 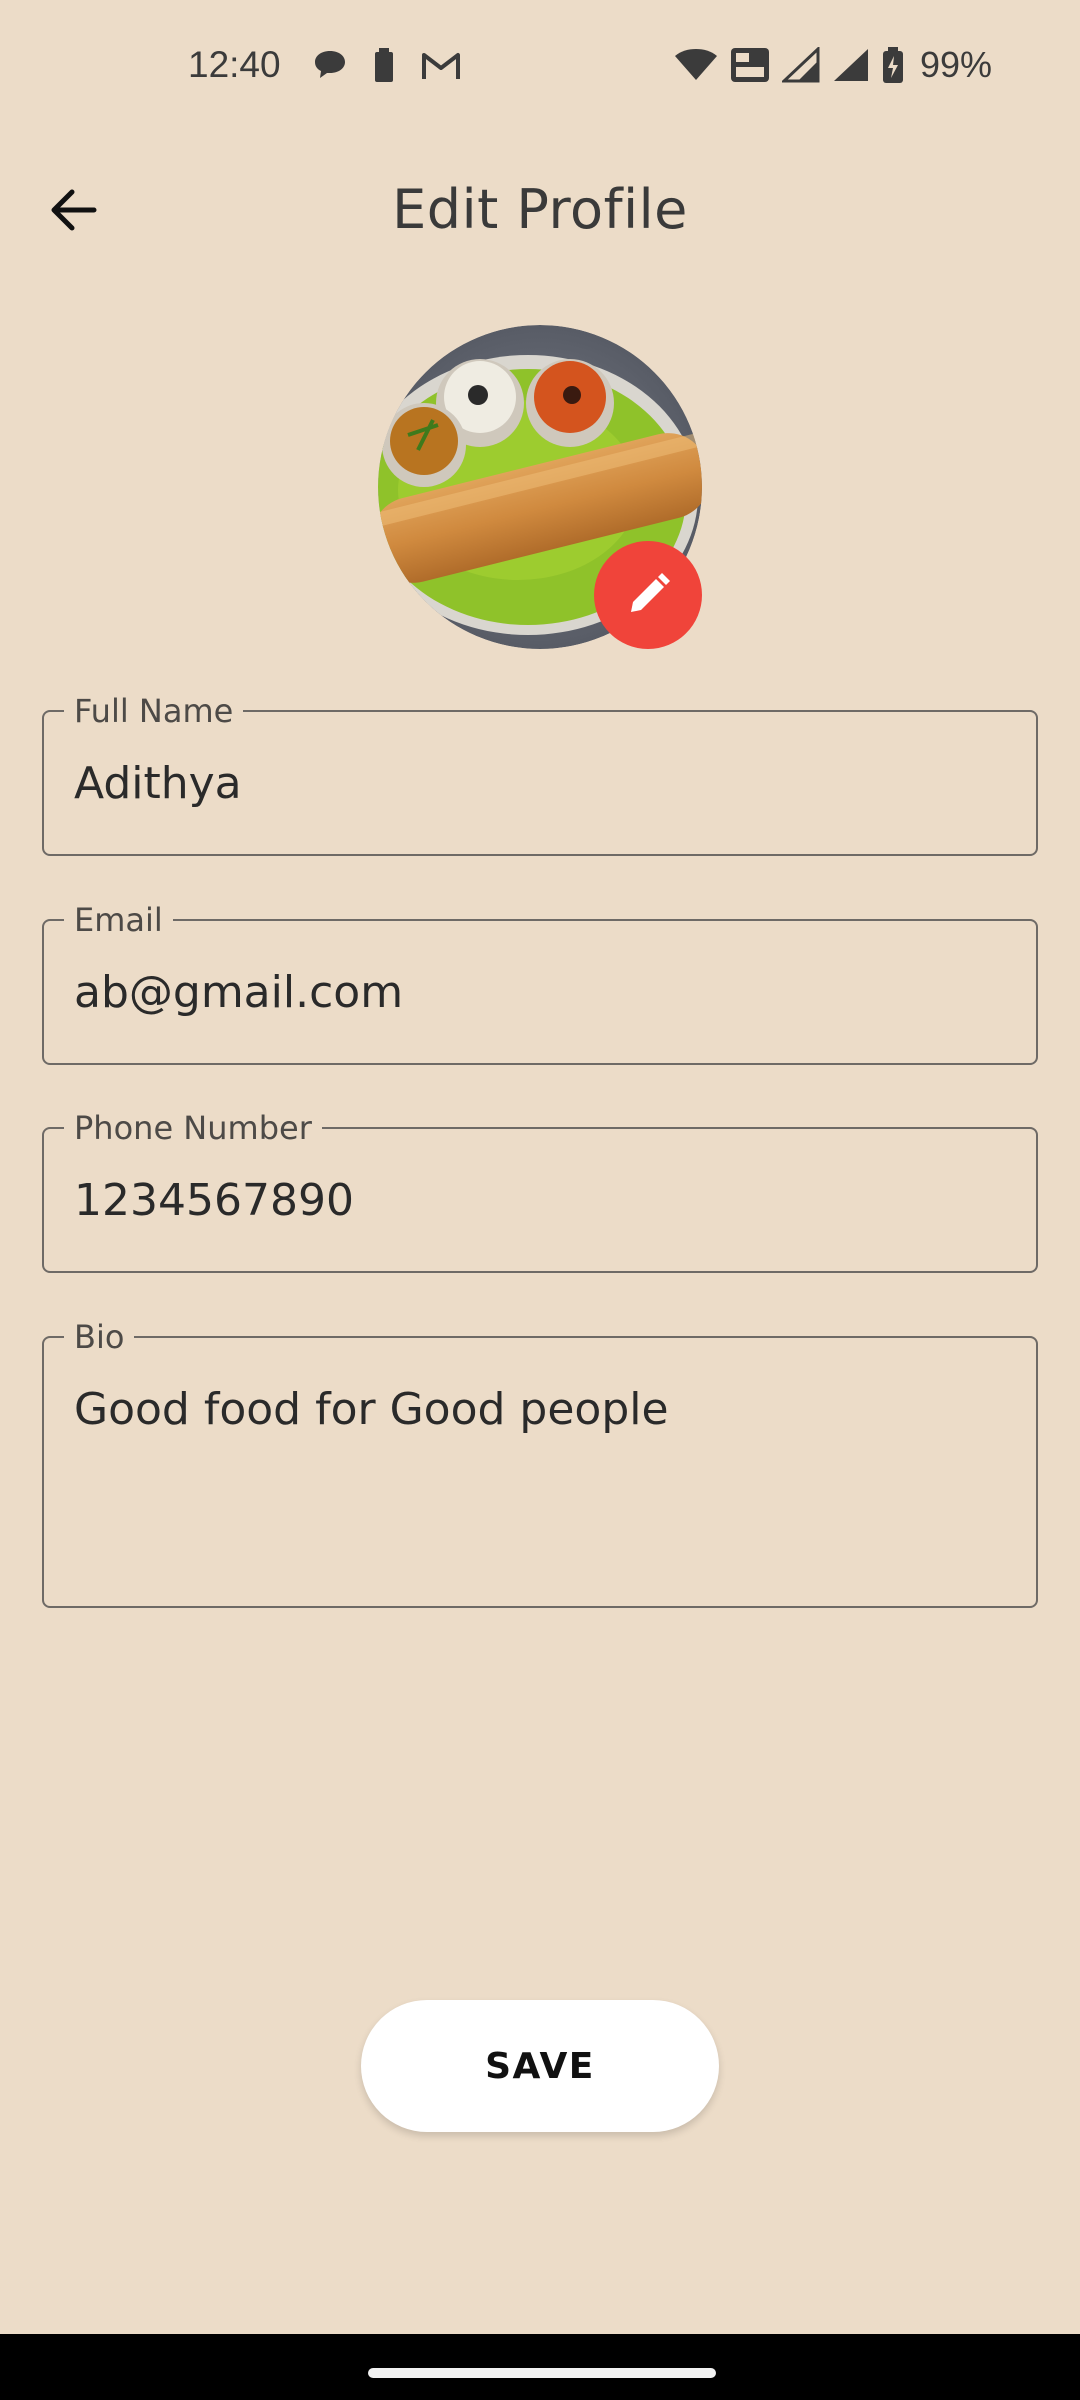 I want to click on battery-percent: 99%, so click(x=955, y=64).